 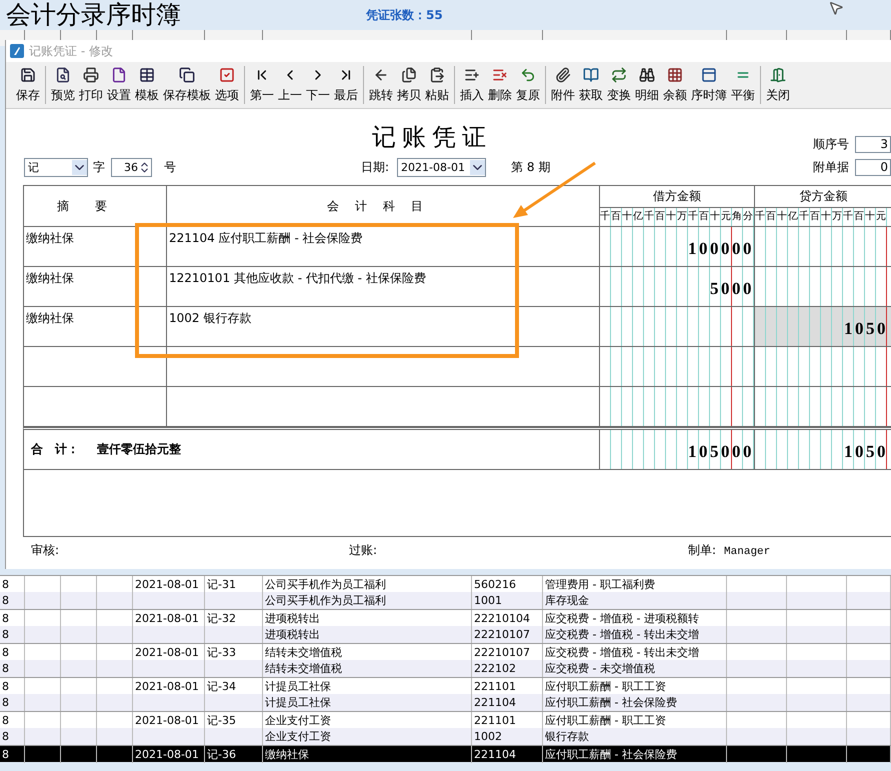 What do you see at coordinates (381, 75) in the screenshot?
I see `arrow-left-icon` at bounding box center [381, 75].